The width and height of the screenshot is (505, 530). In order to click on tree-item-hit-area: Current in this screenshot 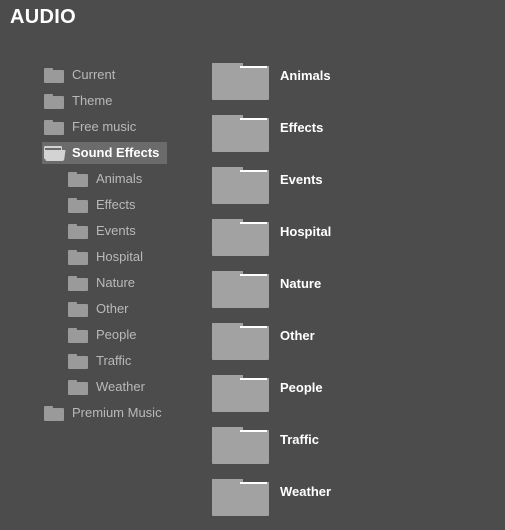, I will do `click(79, 75)`.